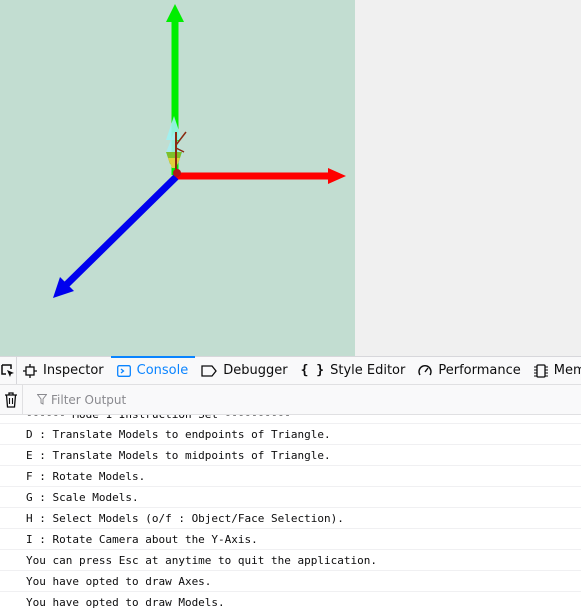 The width and height of the screenshot is (581, 611). I want to click on console-filter-bar: Filter Output, so click(290, 400).